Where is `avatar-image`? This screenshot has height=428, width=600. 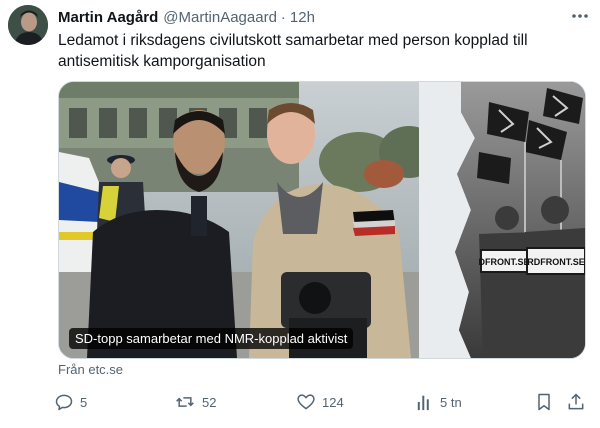 avatar-image is located at coordinates (28, 25).